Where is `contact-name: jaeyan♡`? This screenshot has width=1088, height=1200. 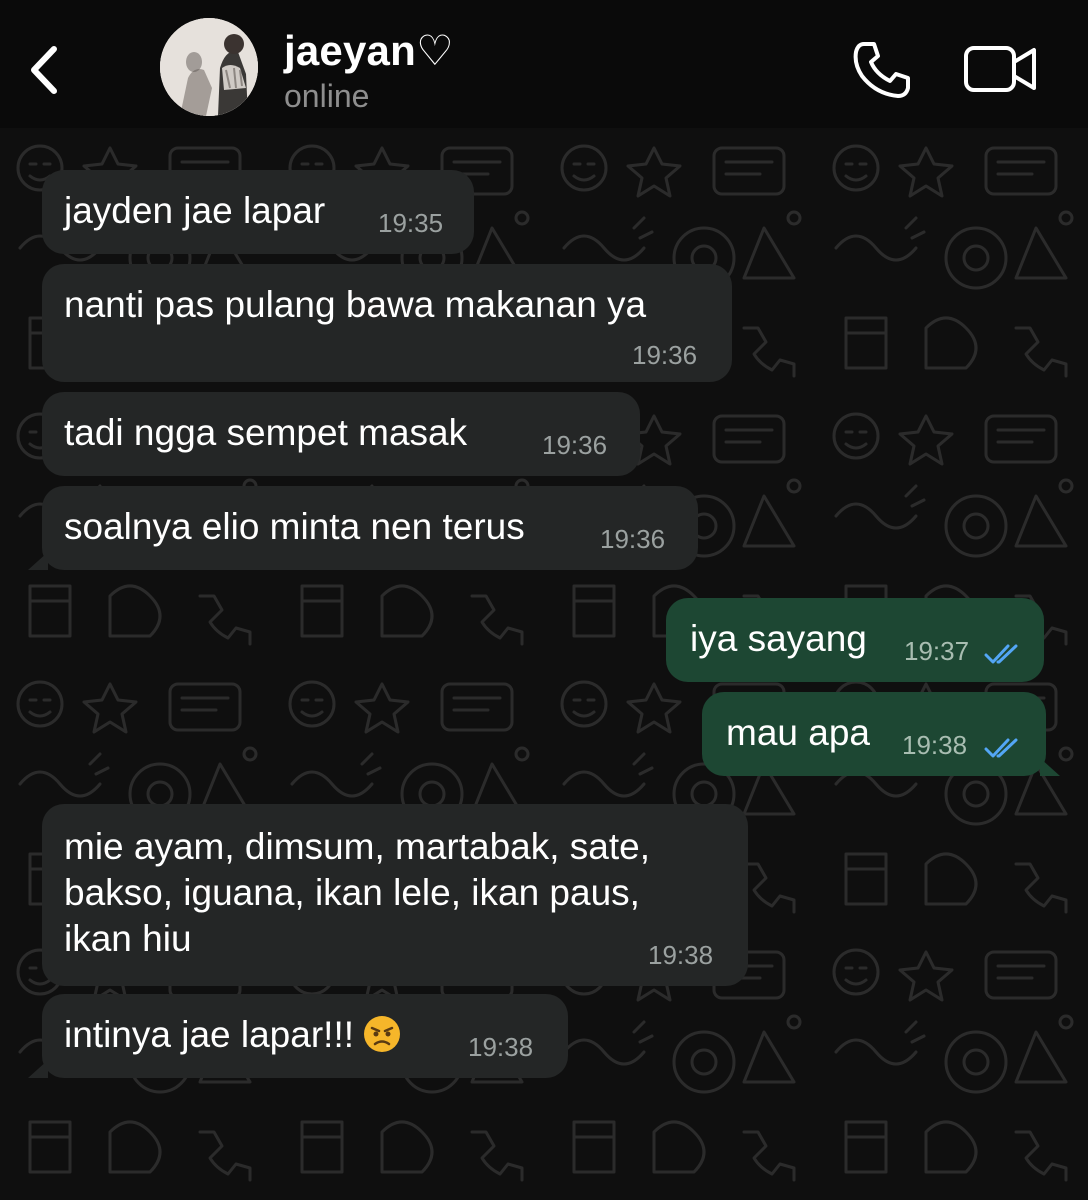
contact-name: jaeyan♡ is located at coordinates (369, 50).